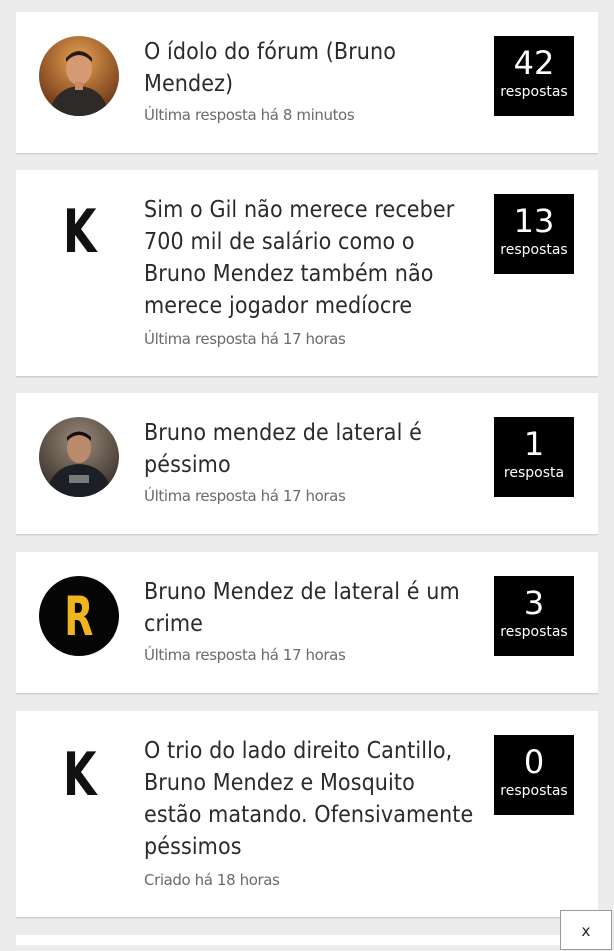 The height and width of the screenshot is (951, 614). What do you see at coordinates (309, 68) in the screenshot?
I see `thread-title: O ídolo do fórum (Bruno Mendez)` at bounding box center [309, 68].